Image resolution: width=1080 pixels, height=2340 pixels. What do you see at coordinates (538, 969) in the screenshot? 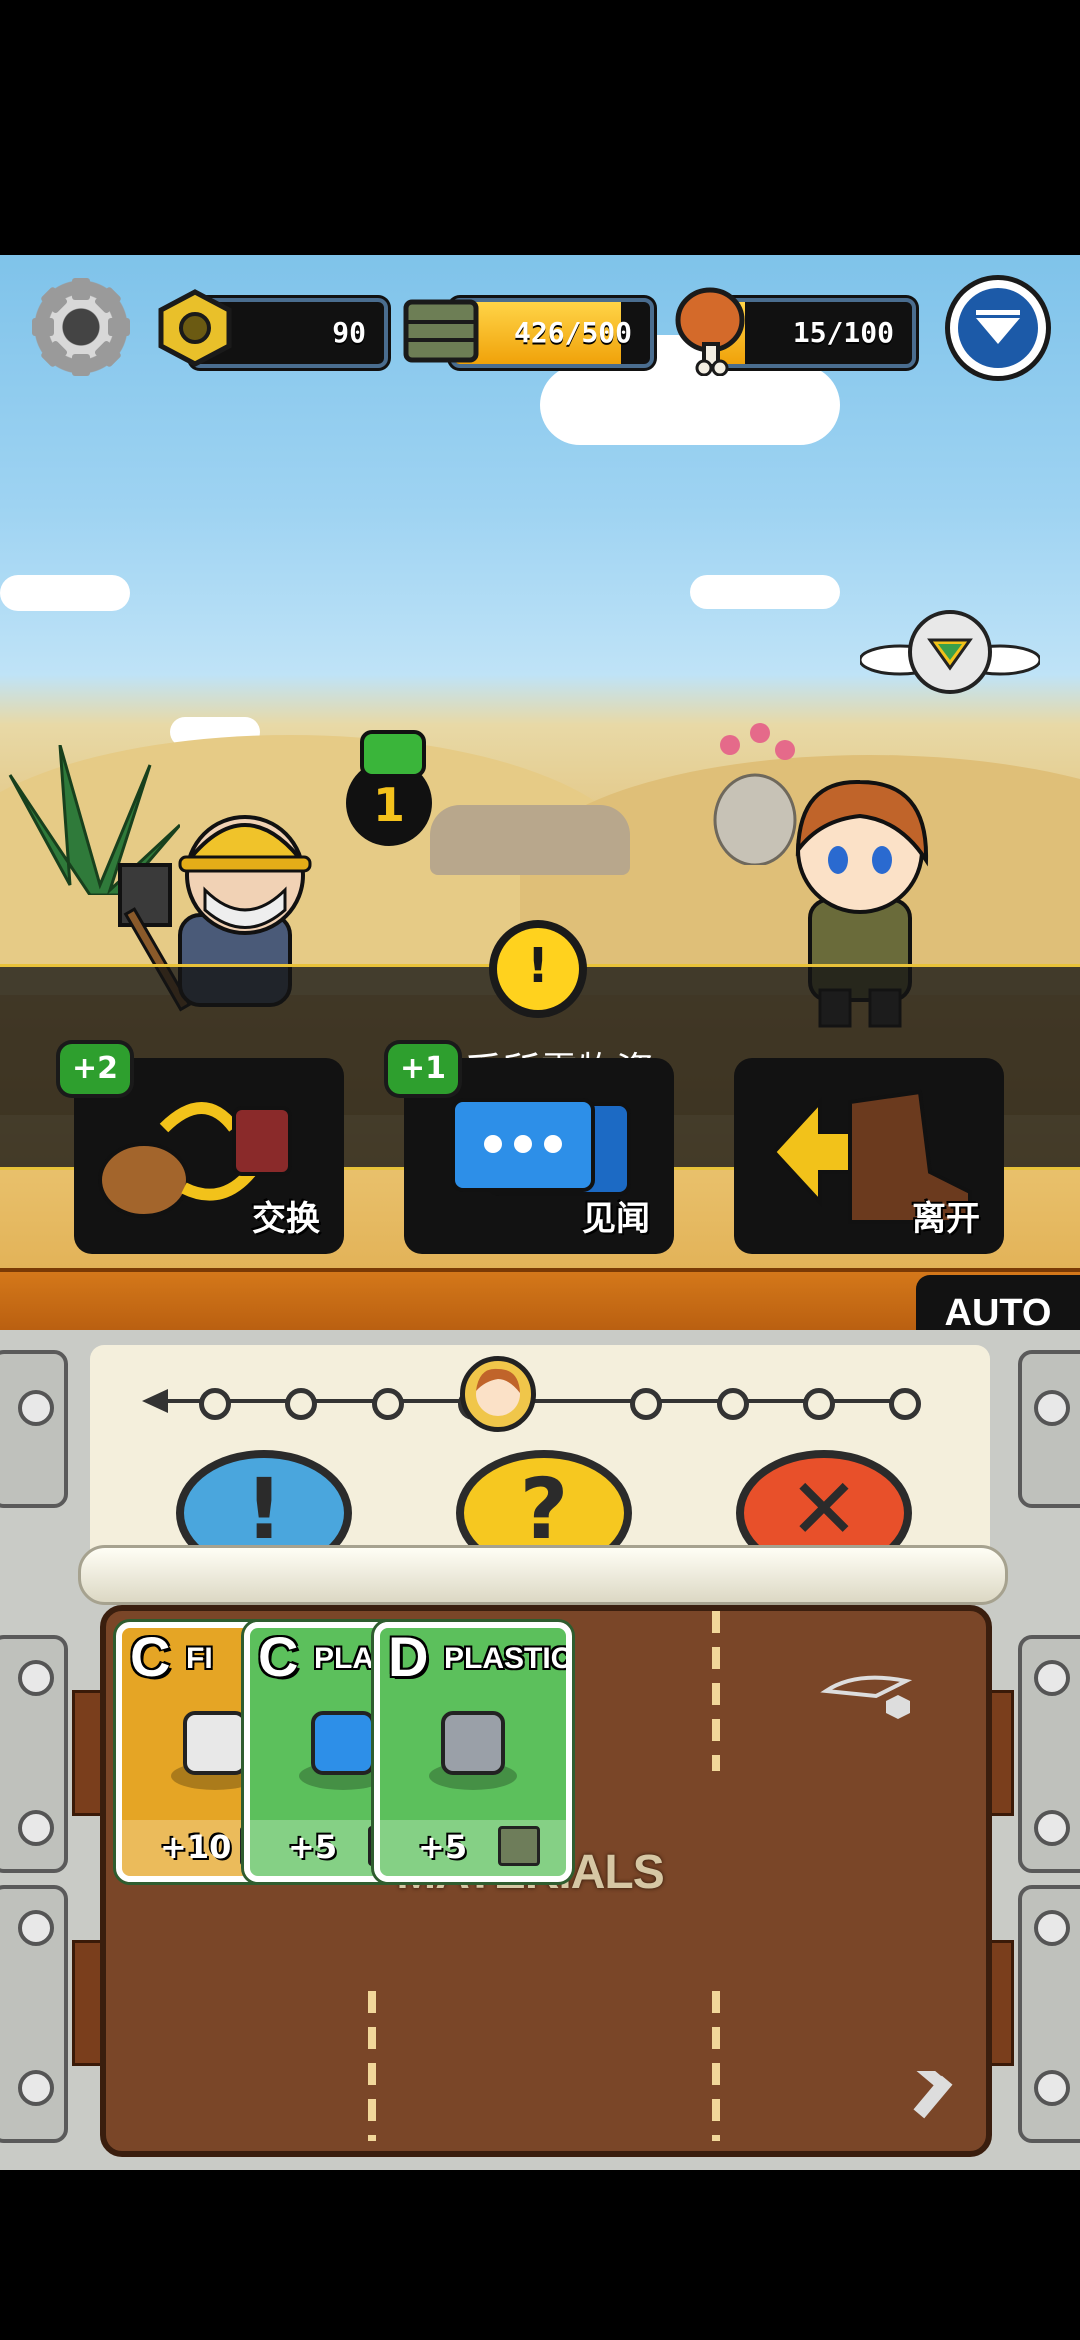
I see `warning-icon: !` at bounding box center [538, 969].